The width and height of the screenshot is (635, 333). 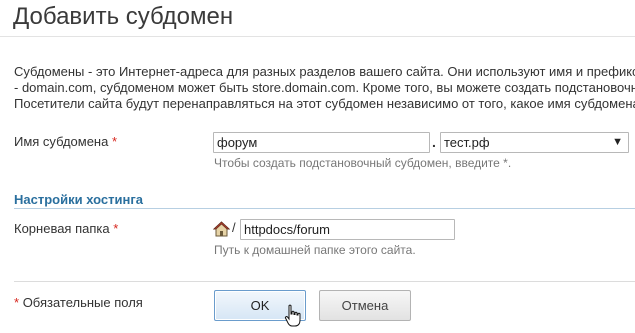 What do you see at coordinates (321, 142) in the screenshot?
I see `subdomain-input` at bounding box center [321, 142].